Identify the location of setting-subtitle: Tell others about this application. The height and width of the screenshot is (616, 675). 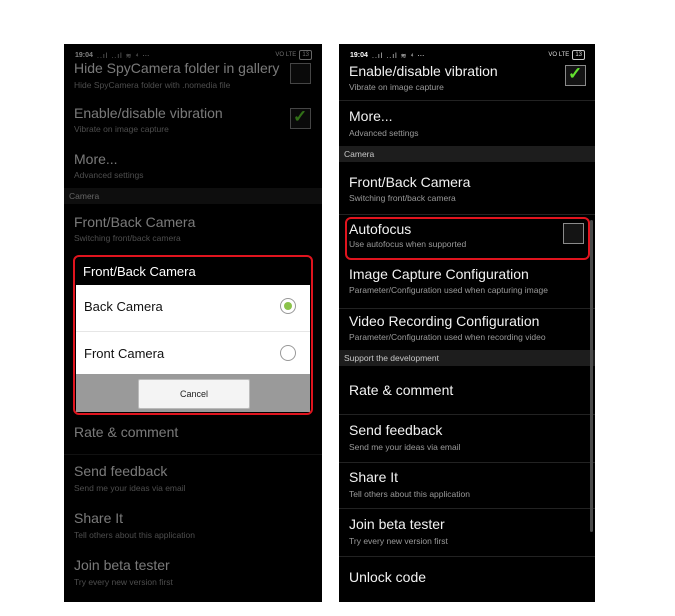
(409, 494).